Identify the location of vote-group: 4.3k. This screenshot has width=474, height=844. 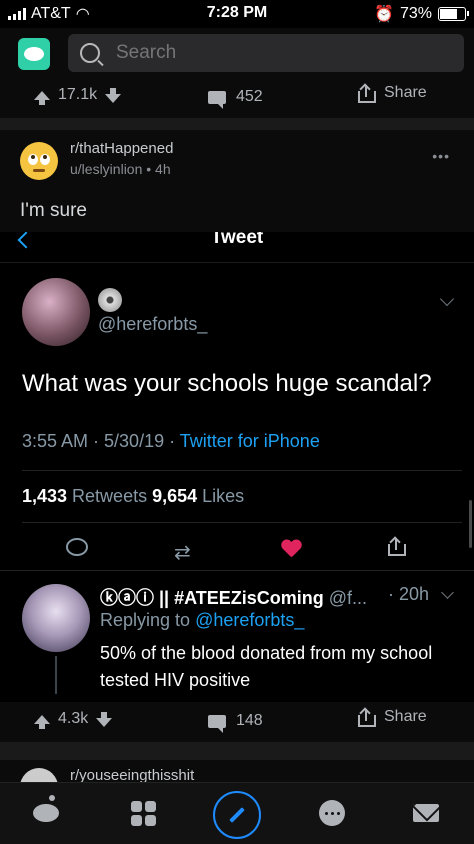
(73, 719).